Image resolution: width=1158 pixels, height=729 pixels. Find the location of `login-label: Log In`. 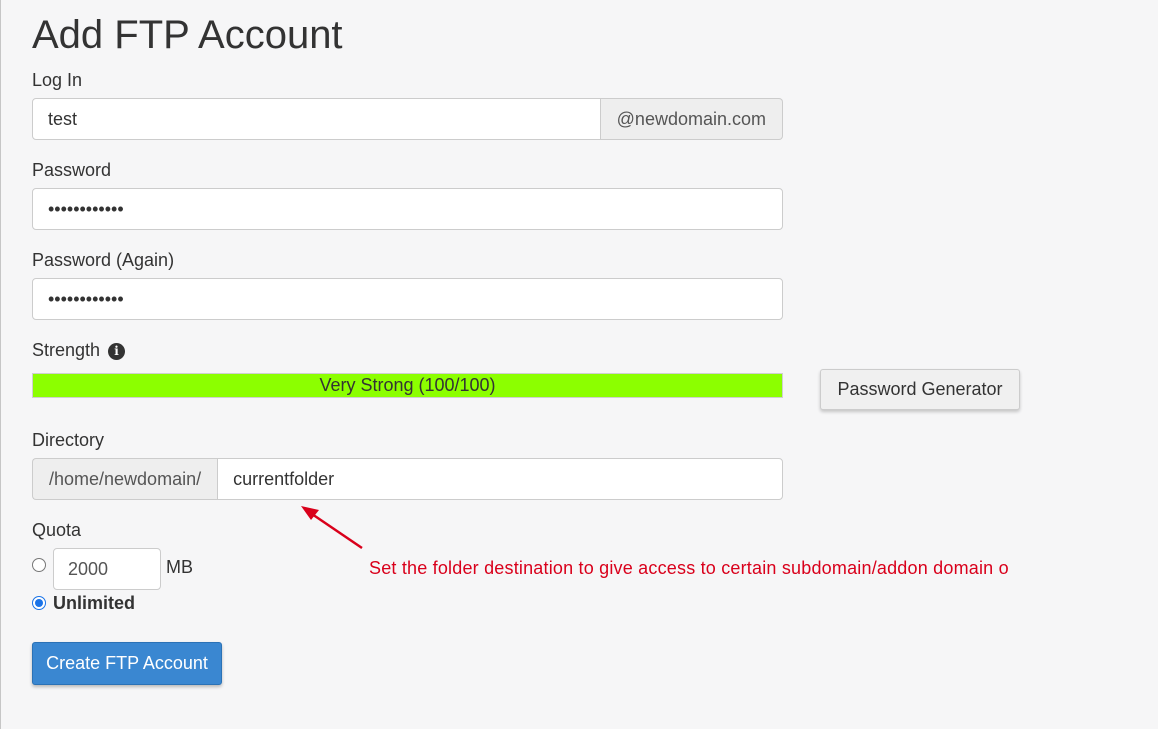

login-label: Log In is located at coordinates (57, 80).